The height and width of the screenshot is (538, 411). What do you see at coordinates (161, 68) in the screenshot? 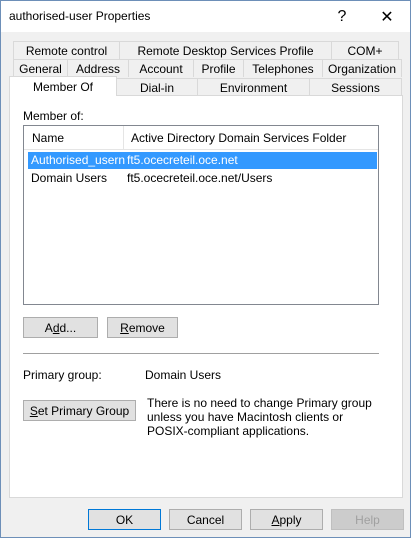
I see `tab-account: Account` at bounding box center [161, 68].